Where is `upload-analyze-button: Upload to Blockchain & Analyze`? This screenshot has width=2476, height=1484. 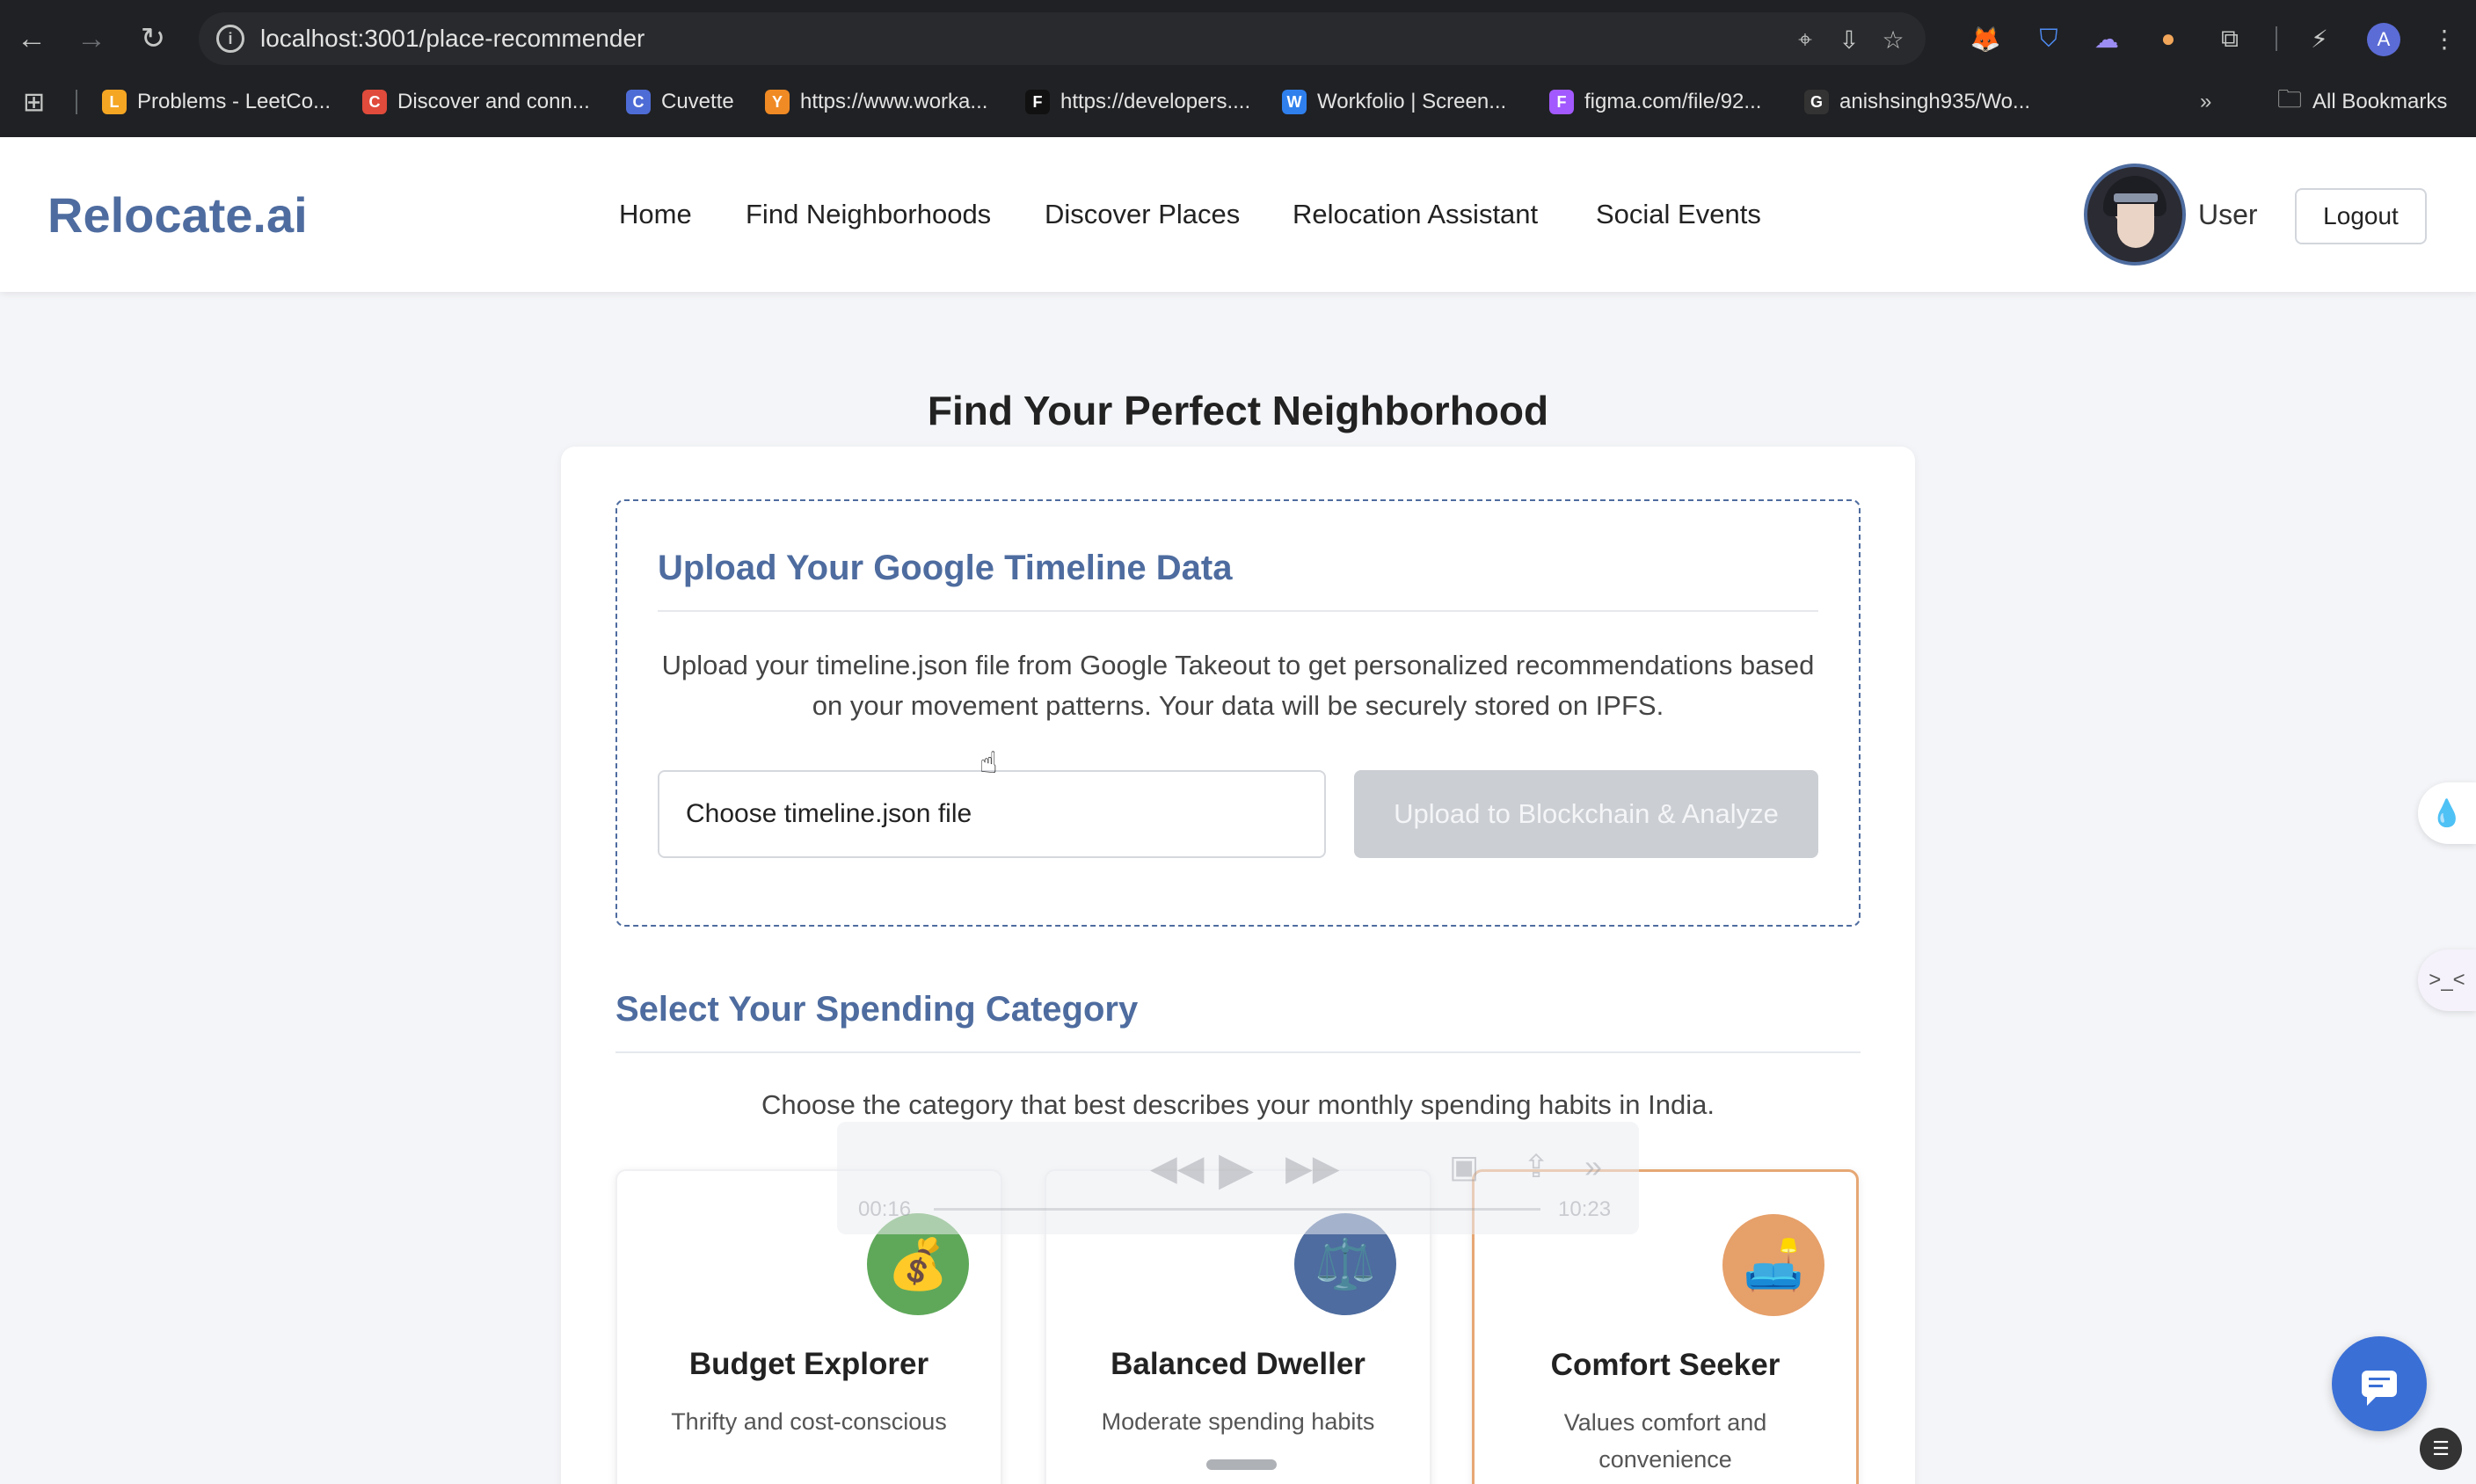
upload-analyze-button: Upload to Blockchain & Analyze is located at coordinates (1586, 814).